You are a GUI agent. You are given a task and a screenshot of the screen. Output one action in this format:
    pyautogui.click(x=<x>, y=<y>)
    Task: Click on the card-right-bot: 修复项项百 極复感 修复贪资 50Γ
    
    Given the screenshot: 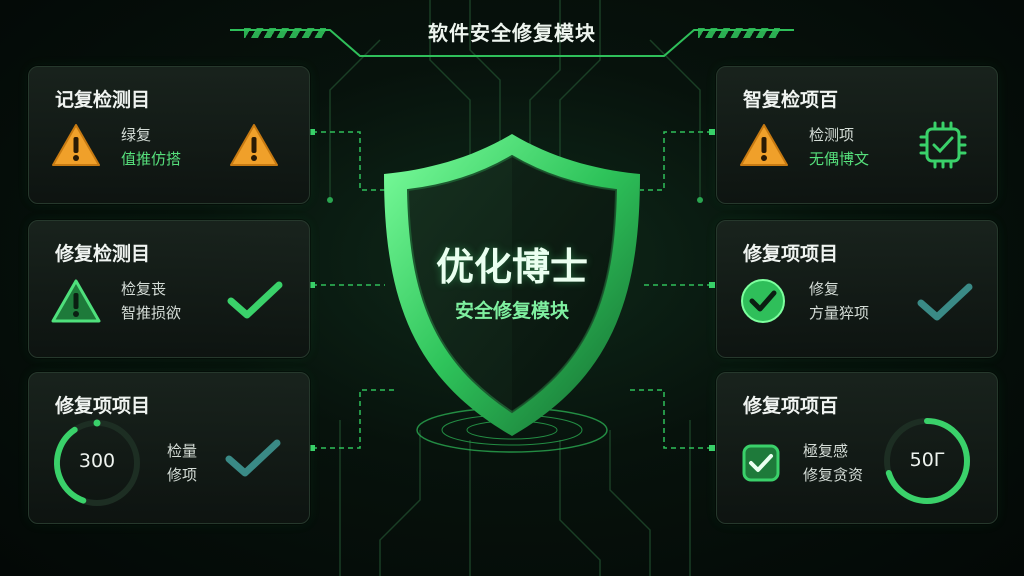 What is the action you would take?
    pyautogui.click(x=857, y=448)
    